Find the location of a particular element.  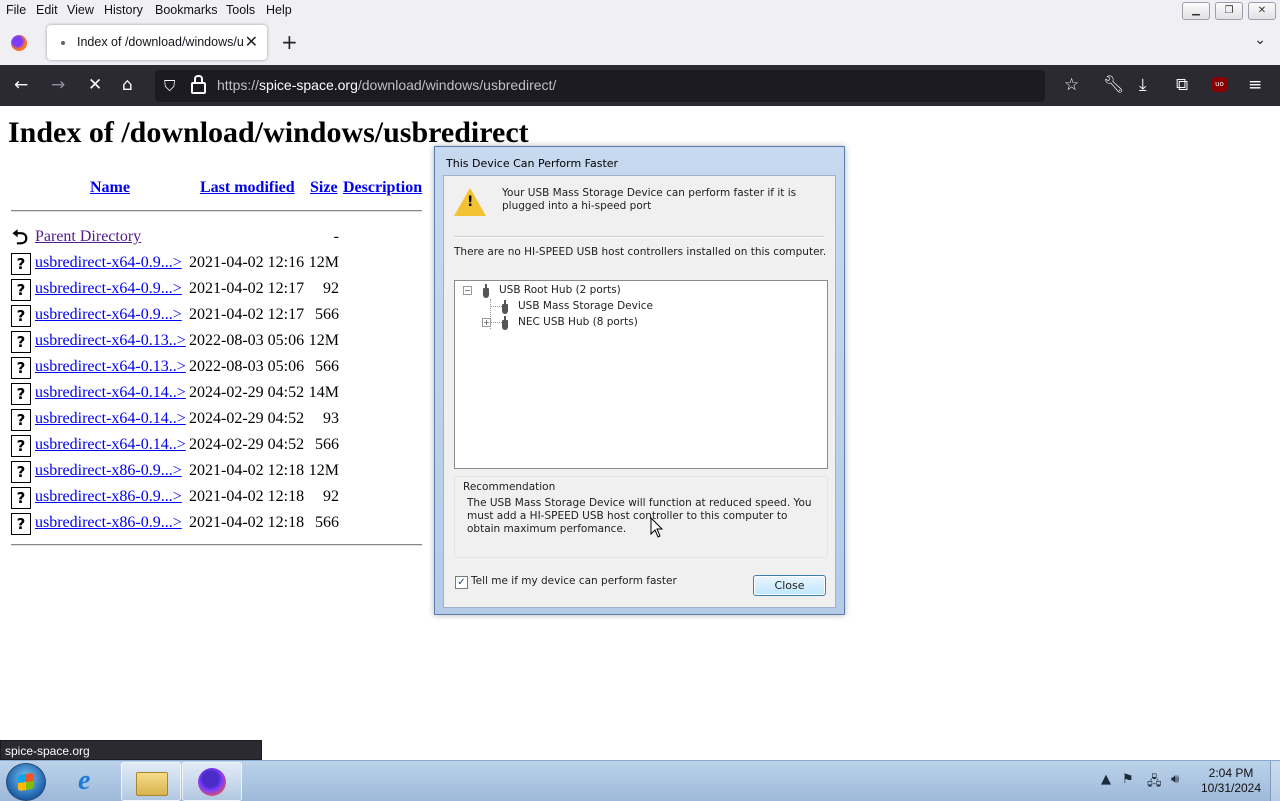

menu-file: File is located at coordinates (16, 10).